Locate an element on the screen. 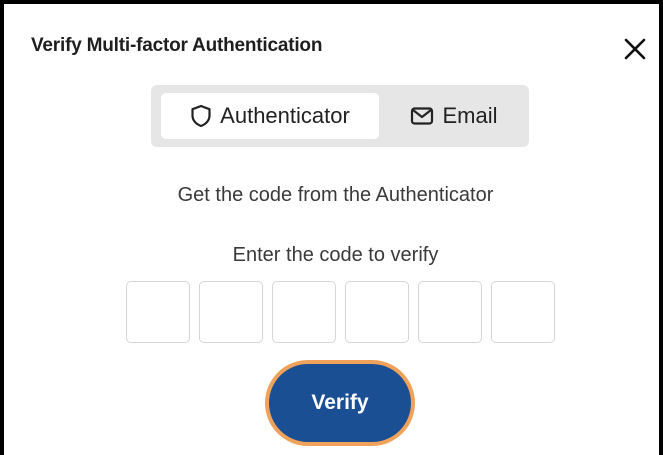  verify-button-label: Verify is located at coordinates (340, 402).